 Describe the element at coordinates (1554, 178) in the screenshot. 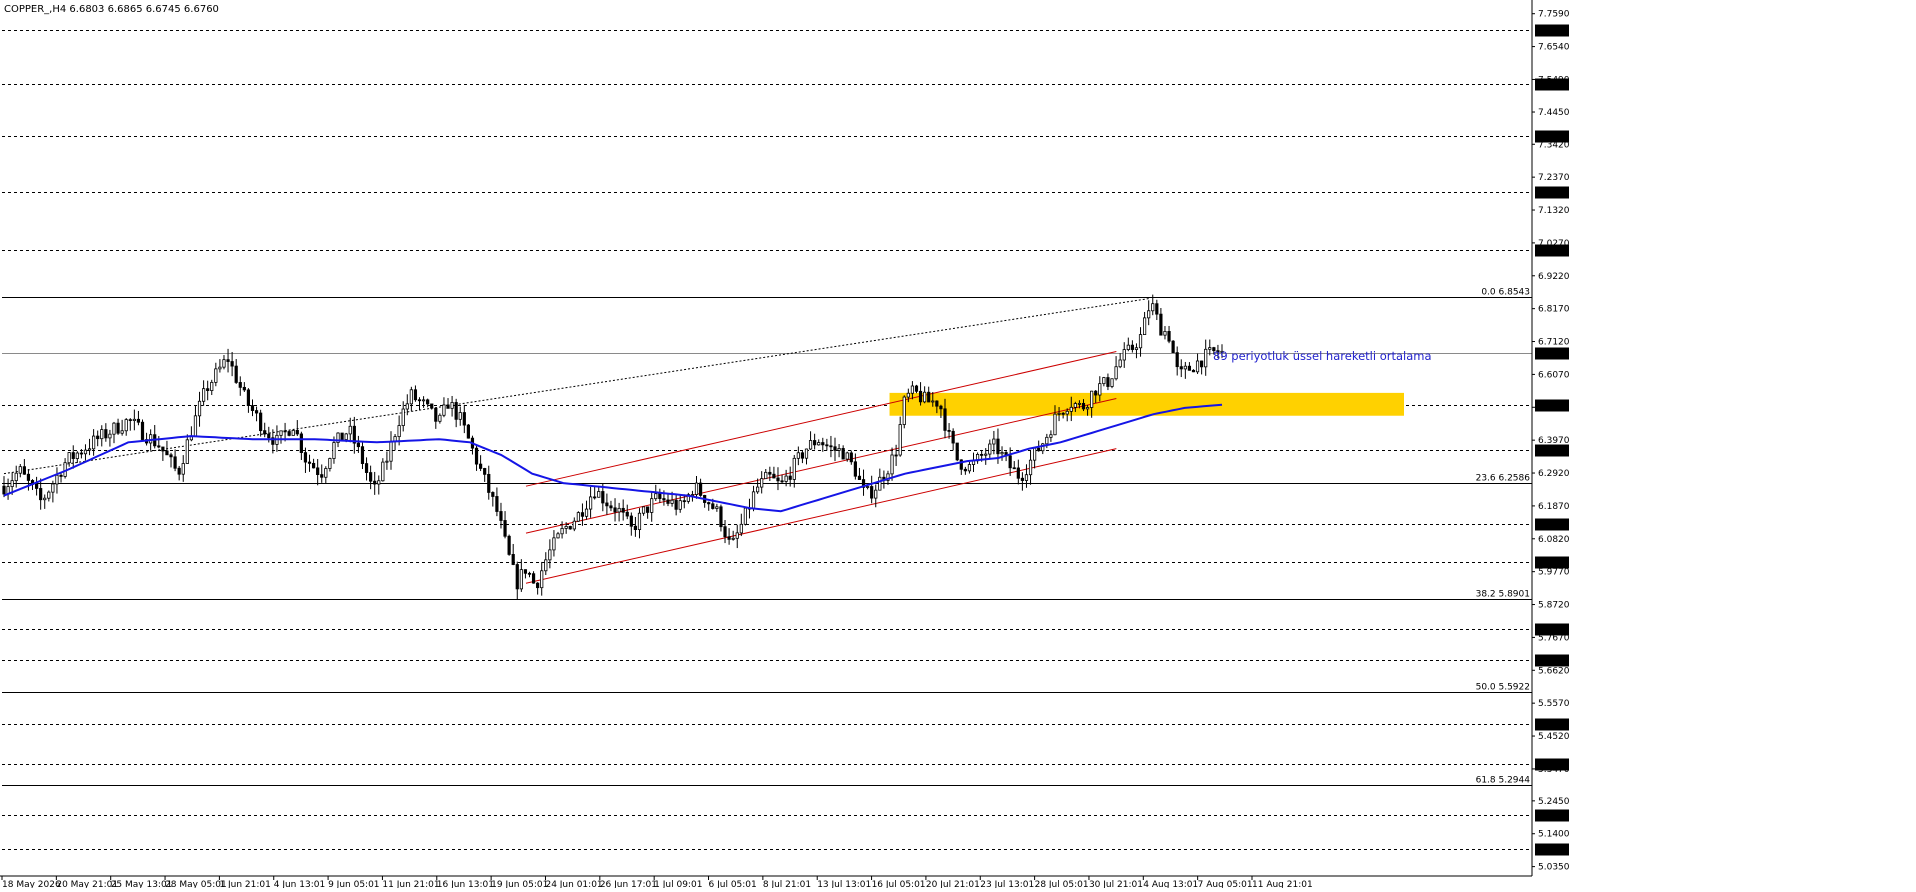

I see `y-tick-label: 7.2370` at that location.